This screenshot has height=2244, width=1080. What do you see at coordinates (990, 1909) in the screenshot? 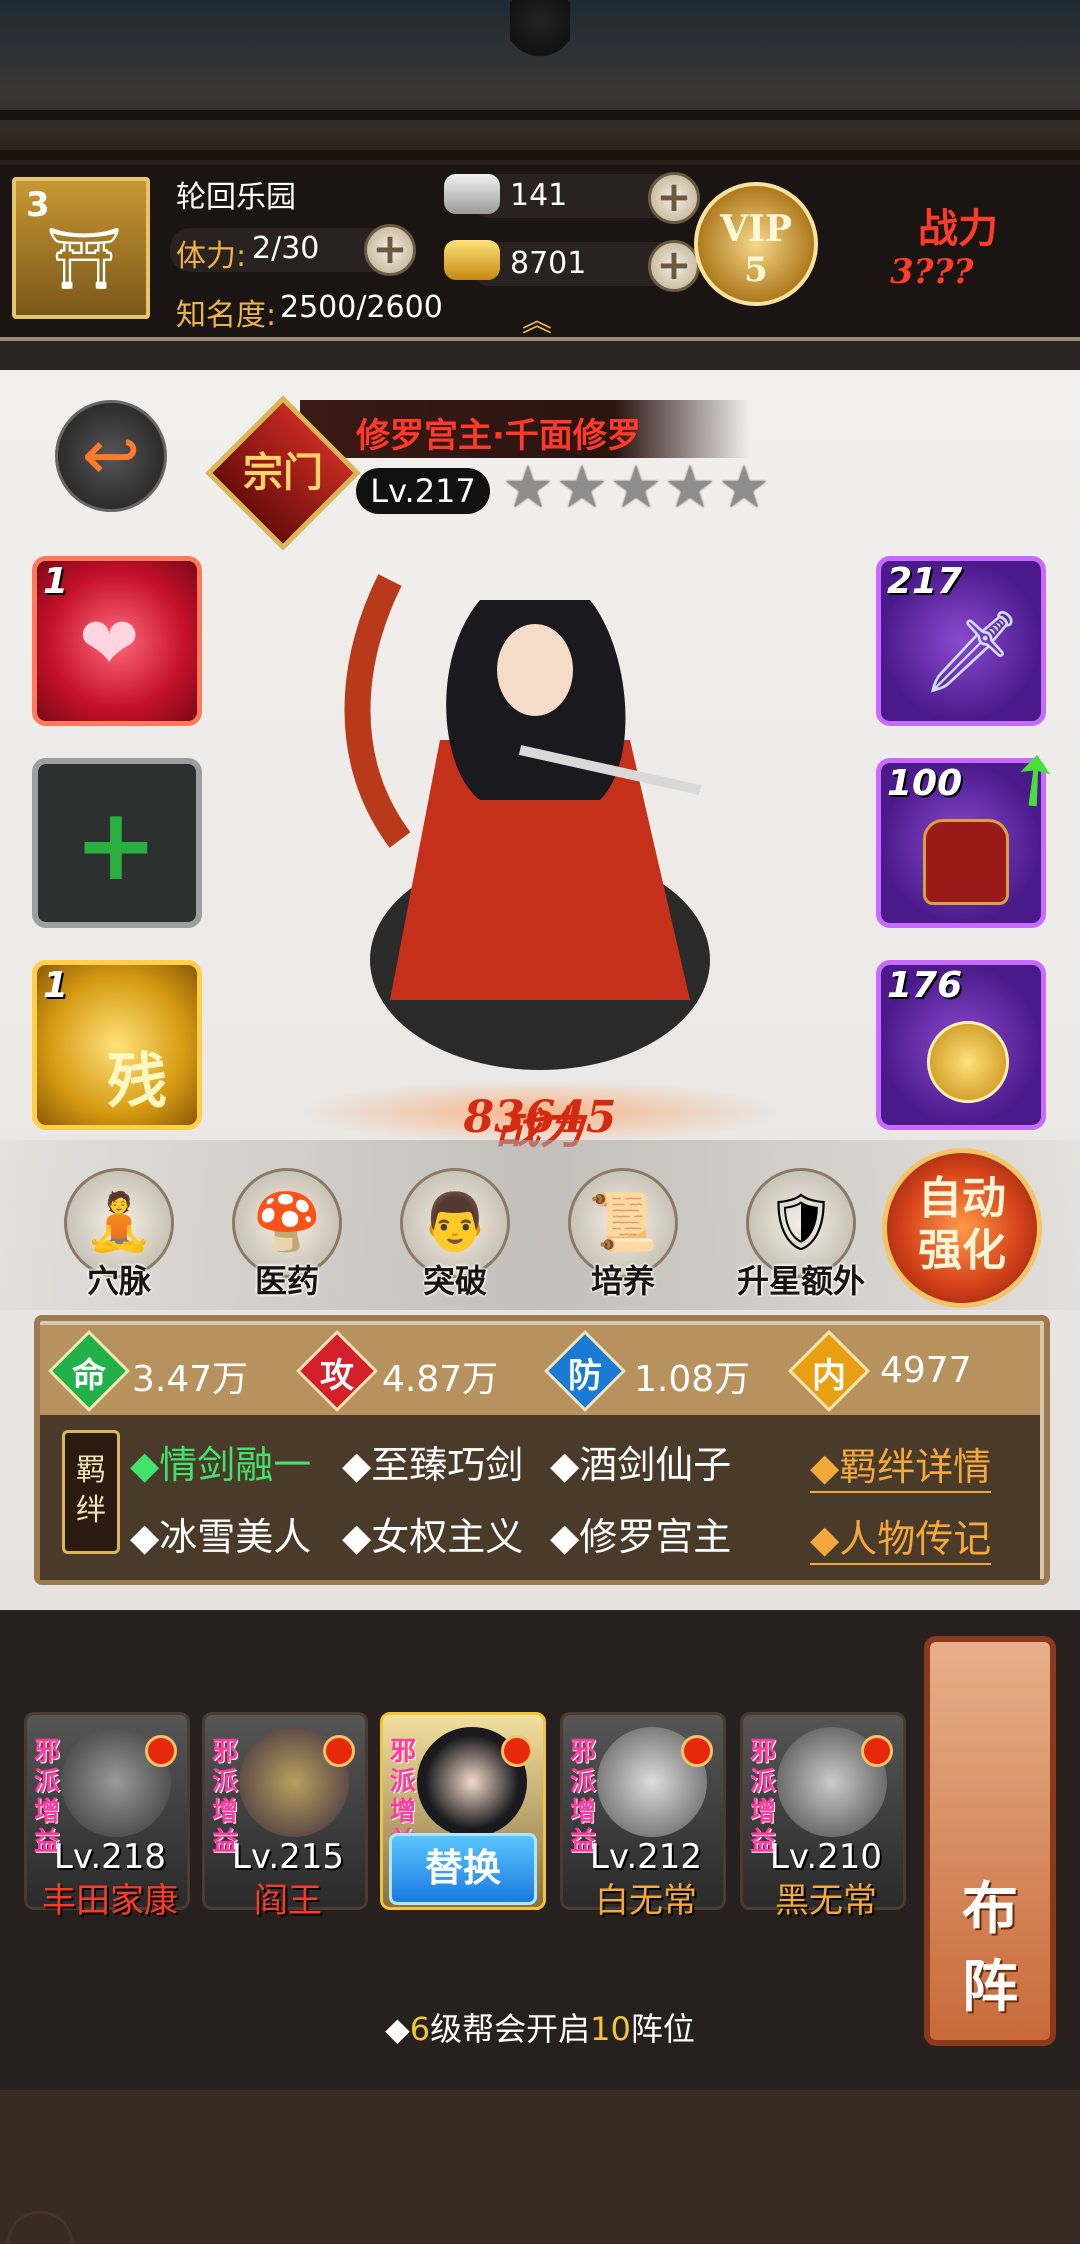
I see `formation-label-1: 布` at bounding box center [990, 1909].